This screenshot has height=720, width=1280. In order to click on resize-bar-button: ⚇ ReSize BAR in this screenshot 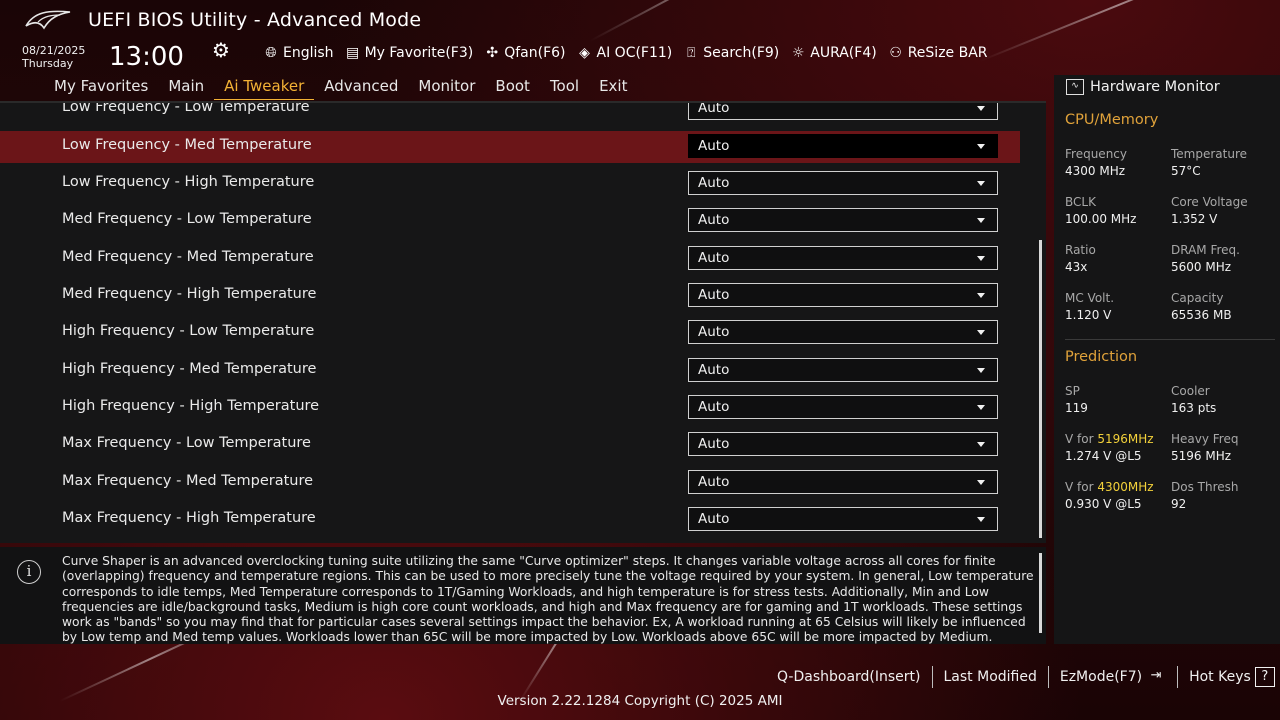, I will do `click(937, 53)`.